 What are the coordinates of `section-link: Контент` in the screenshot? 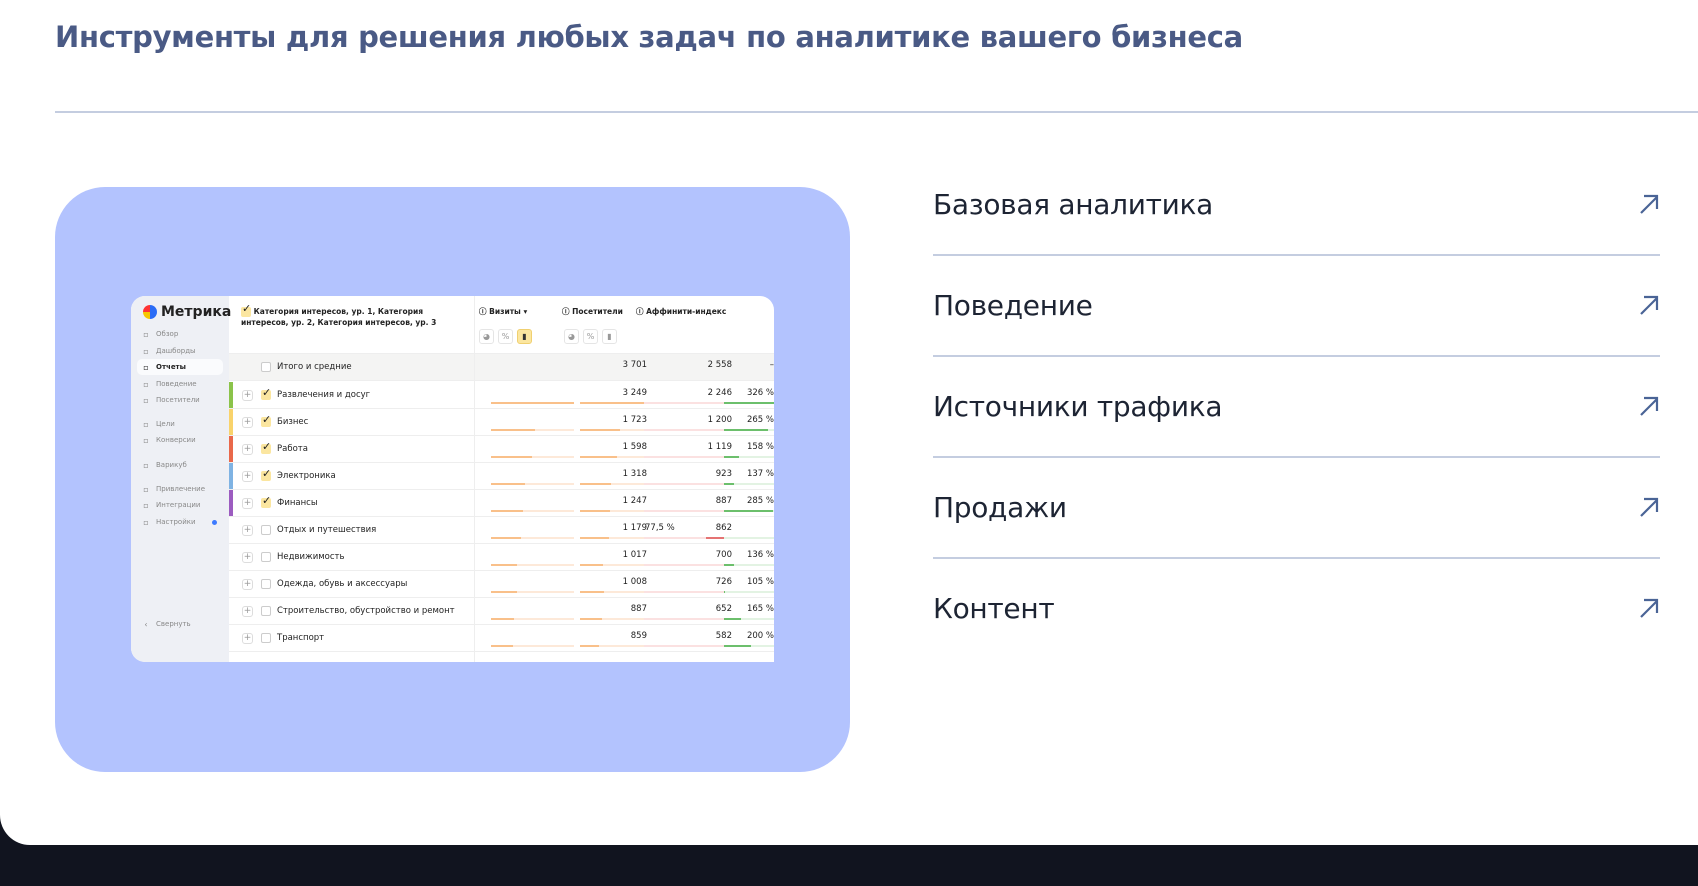 It's located at (1296, 609).